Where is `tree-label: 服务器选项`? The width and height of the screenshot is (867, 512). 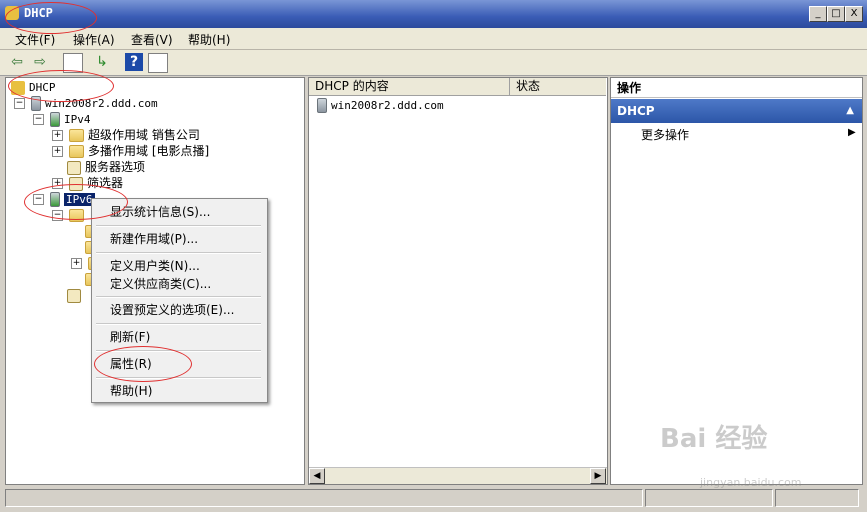 tree-label: 服务器选项 is located at coordinates (115, 167).